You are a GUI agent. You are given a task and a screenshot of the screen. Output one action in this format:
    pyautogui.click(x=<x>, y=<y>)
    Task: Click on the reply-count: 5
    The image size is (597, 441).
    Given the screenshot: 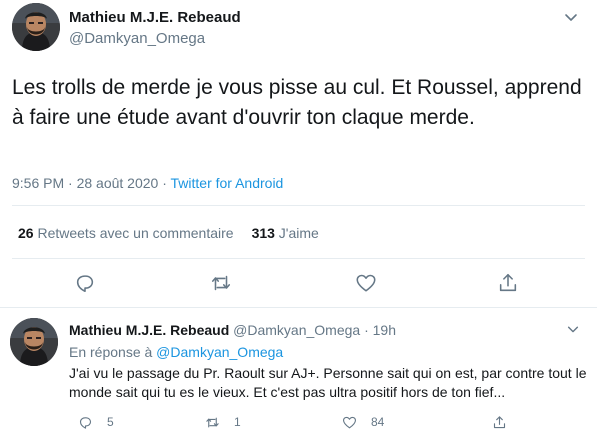 What is the action you would take?
    pyautogui.click(x=110, y=422)
    